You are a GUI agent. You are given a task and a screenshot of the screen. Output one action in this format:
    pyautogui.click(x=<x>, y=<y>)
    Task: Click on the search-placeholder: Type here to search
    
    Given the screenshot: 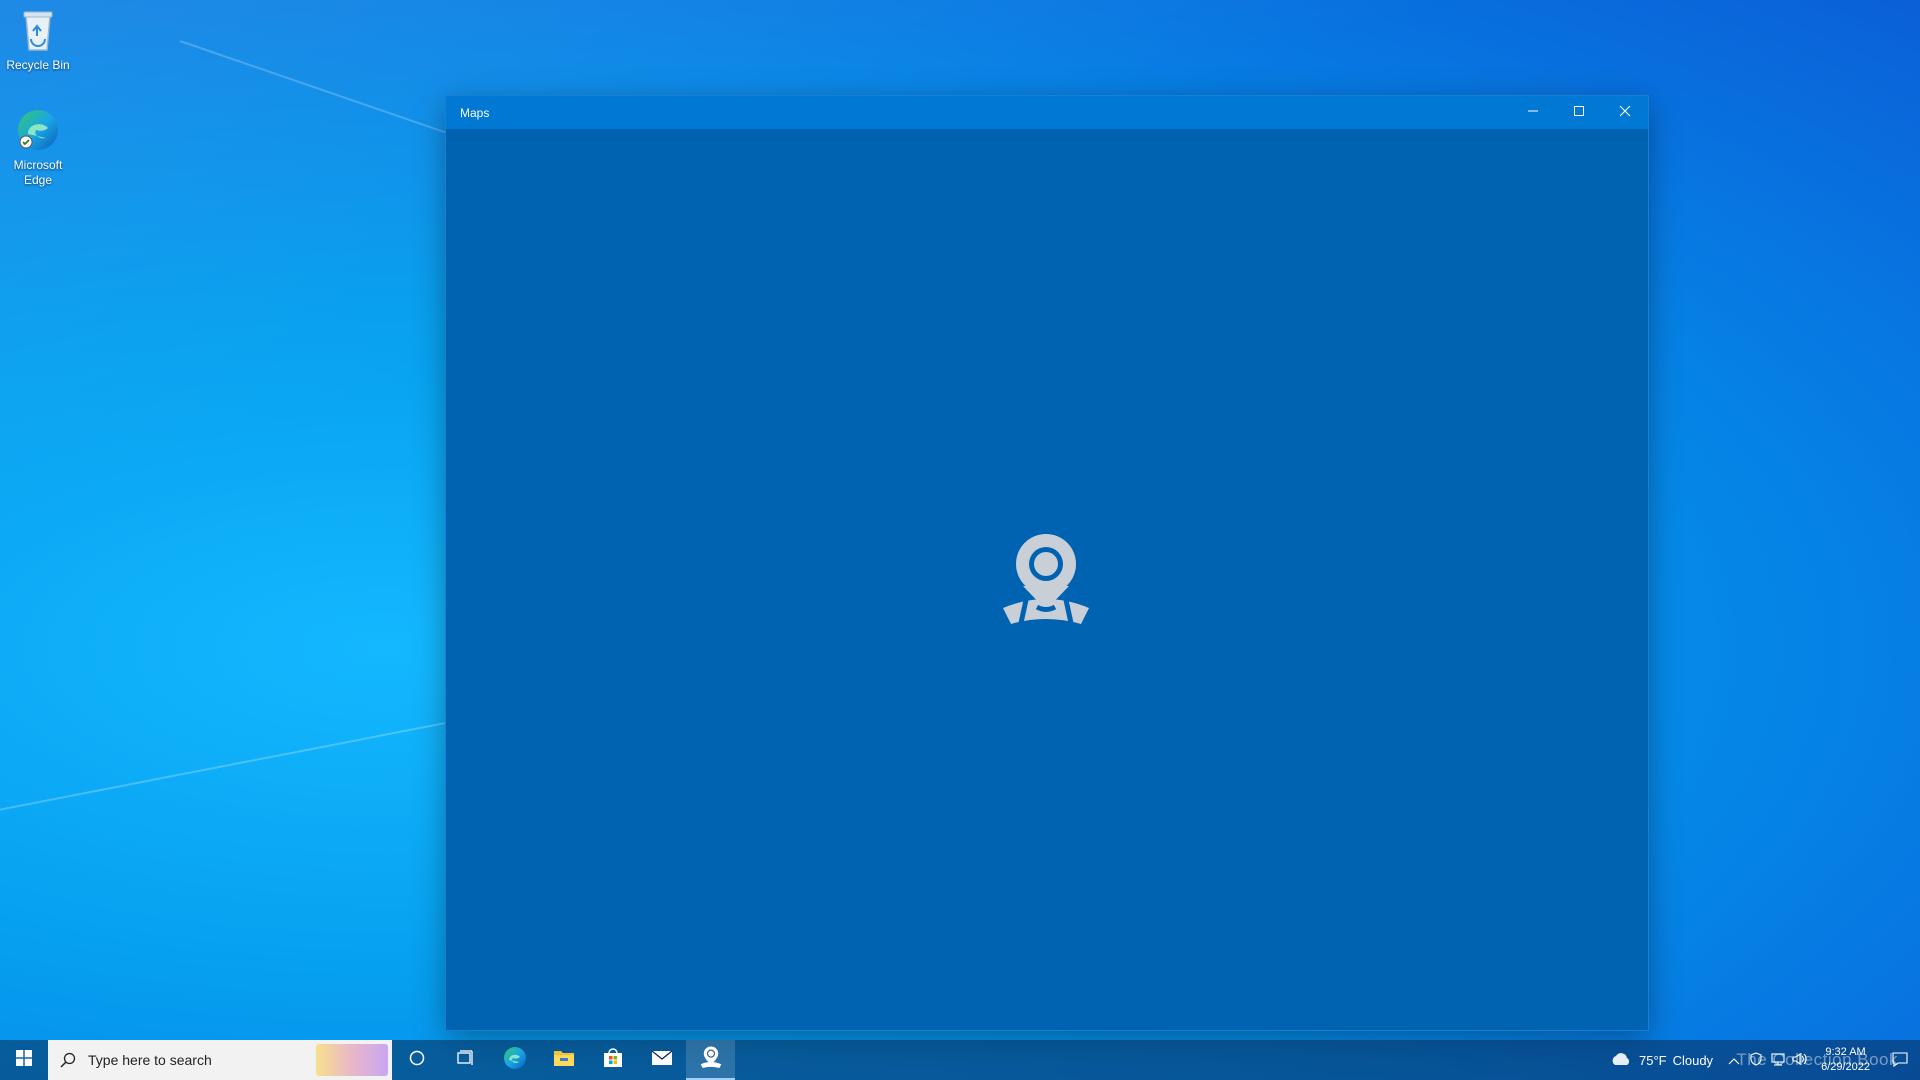 What is the action you would take?
    pyautogui.click(x=150, y=1060)
    